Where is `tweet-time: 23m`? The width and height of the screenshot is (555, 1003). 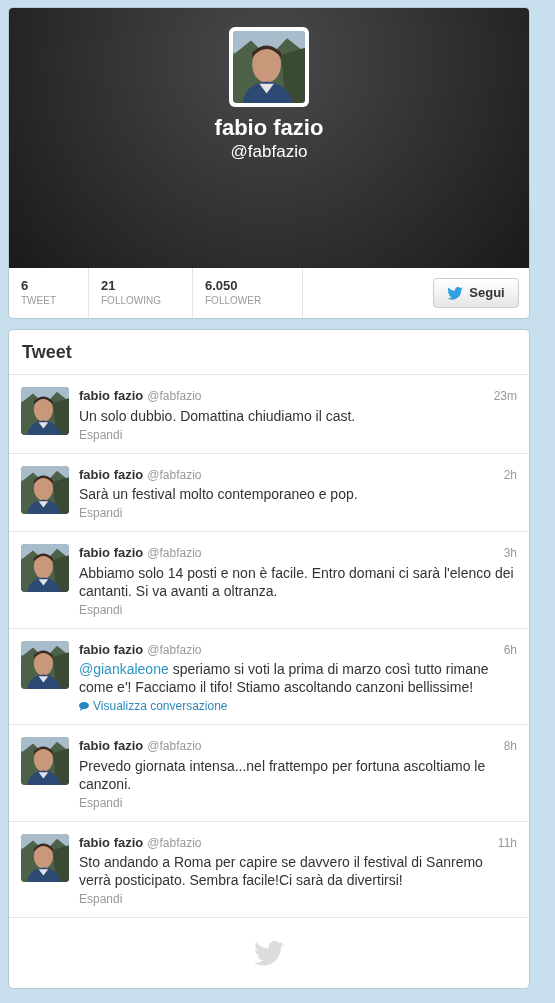 tweet-time: 23m is located at coordinates (505, 396).